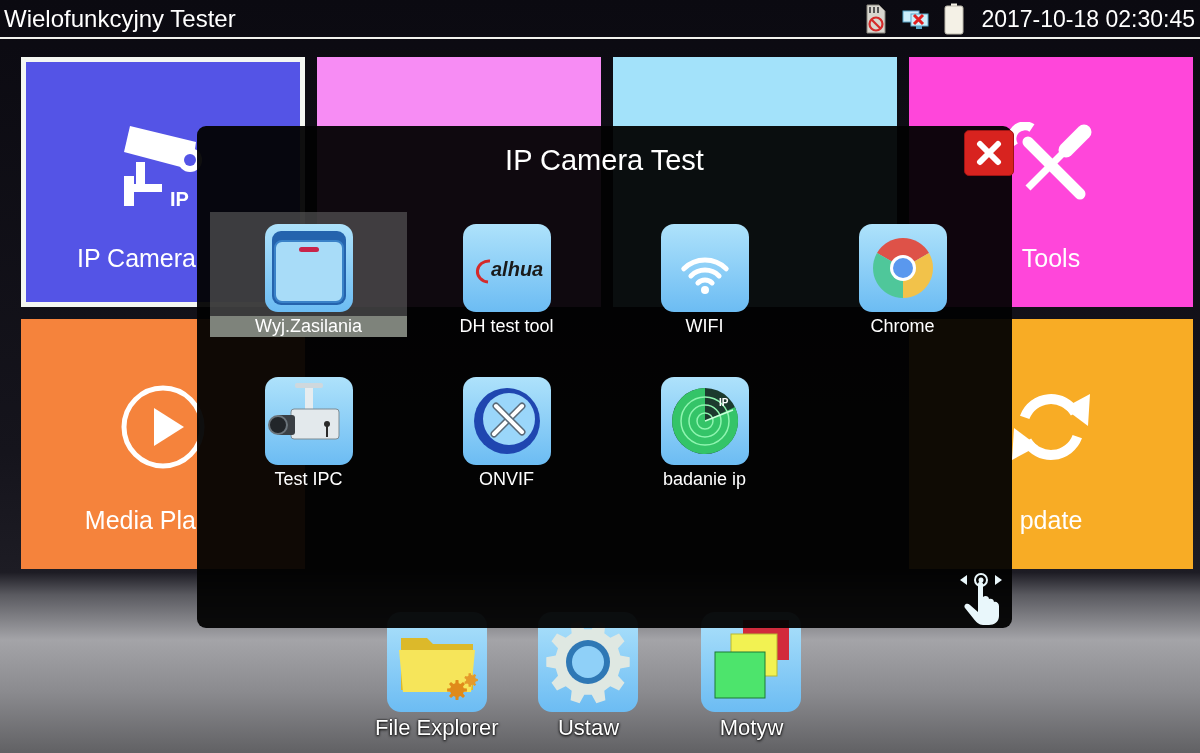 Image resolution: width=1200 pixels, height=753 pixels. I want to click on app-button: ONVIF, so click(506, 427).